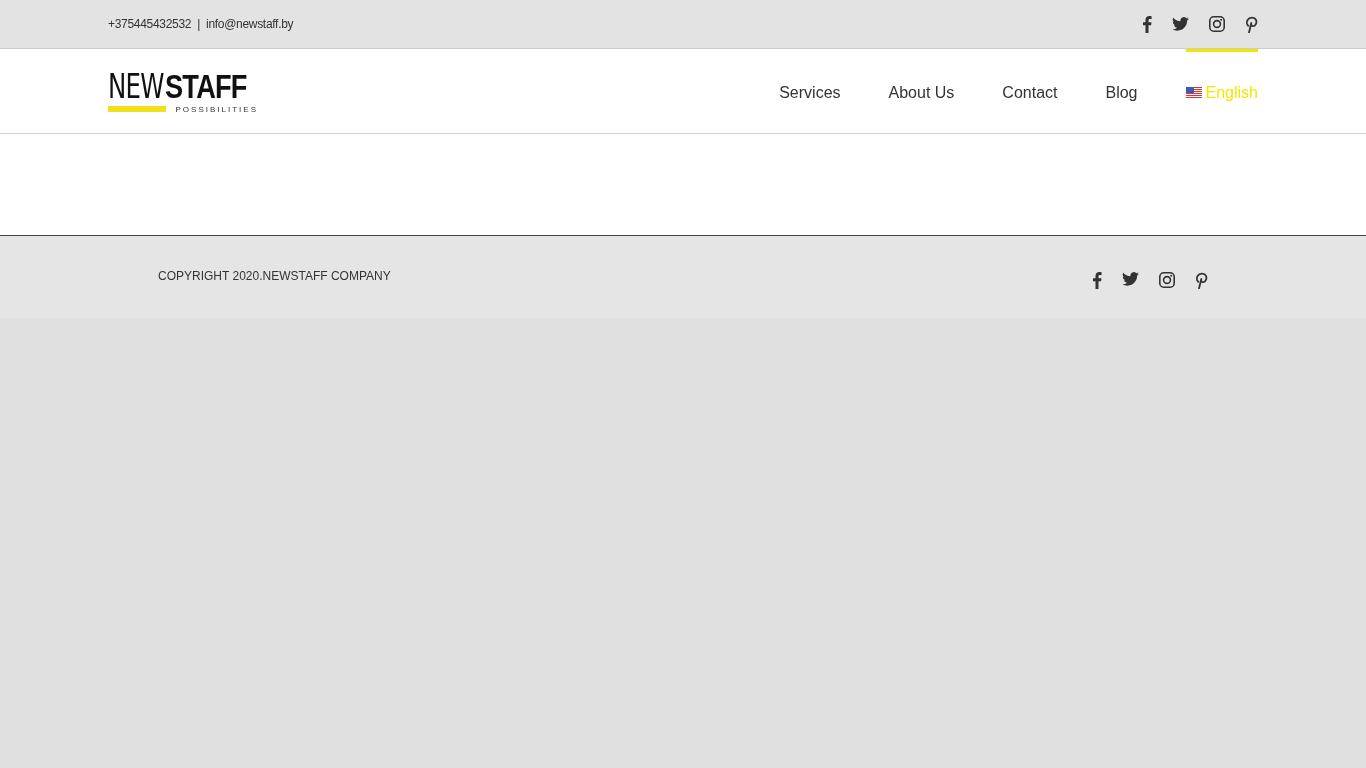 The width and height of the screenshot is (1366, 768). I want to click on logo-tagline: POSSIBILITIES, so click(216, 109).